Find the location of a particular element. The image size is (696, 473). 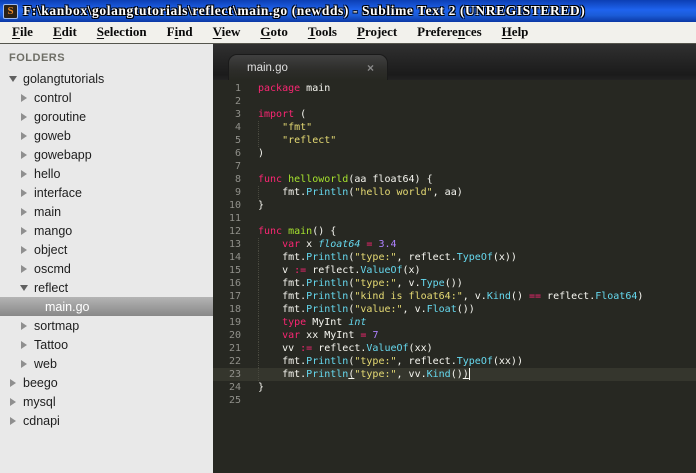

code-line-23: 23 fmt.Println("type:", vv.Kind()) is located at coordinates (454, 374).